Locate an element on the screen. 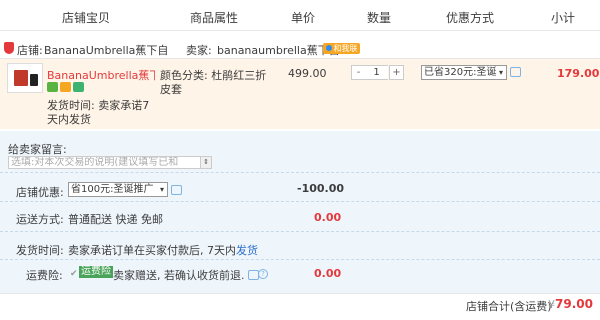 The image size is (600, 320). delivery-label: 发货时间: is located at coordinates (40, 250).